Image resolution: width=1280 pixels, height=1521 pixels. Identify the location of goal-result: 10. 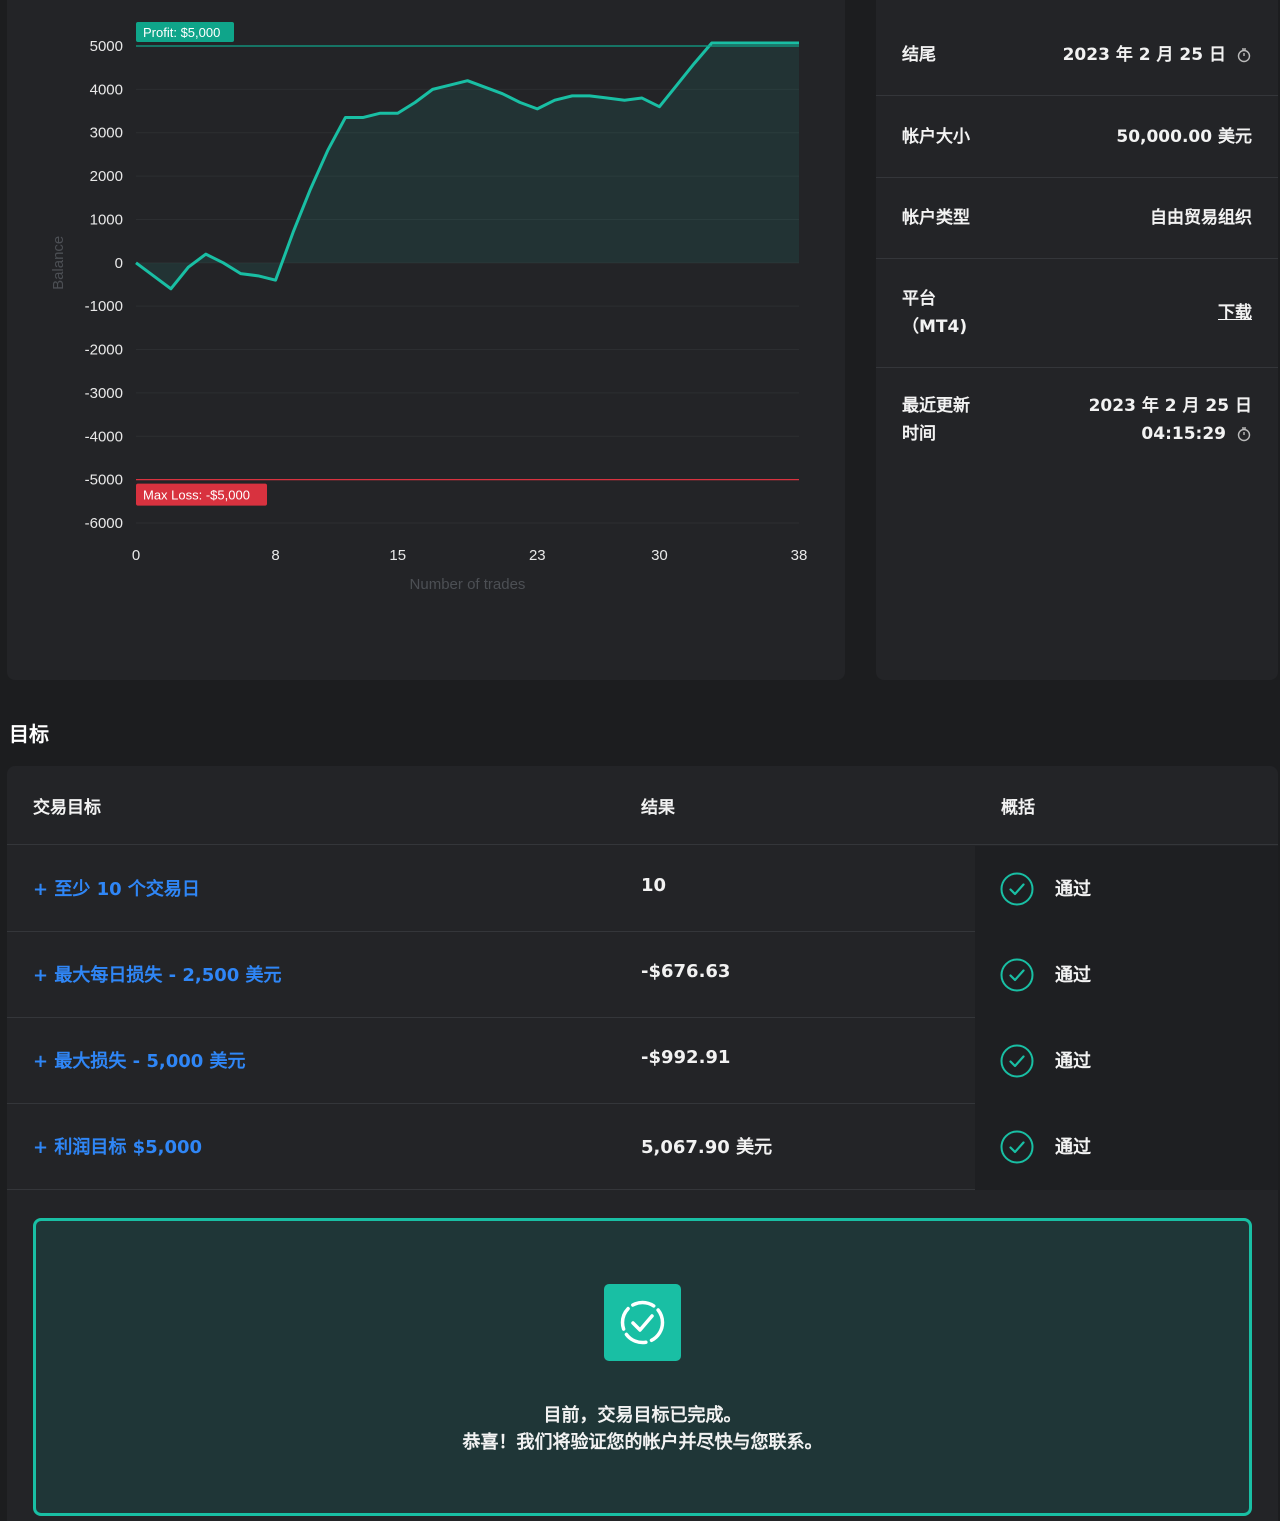
(654, 885).